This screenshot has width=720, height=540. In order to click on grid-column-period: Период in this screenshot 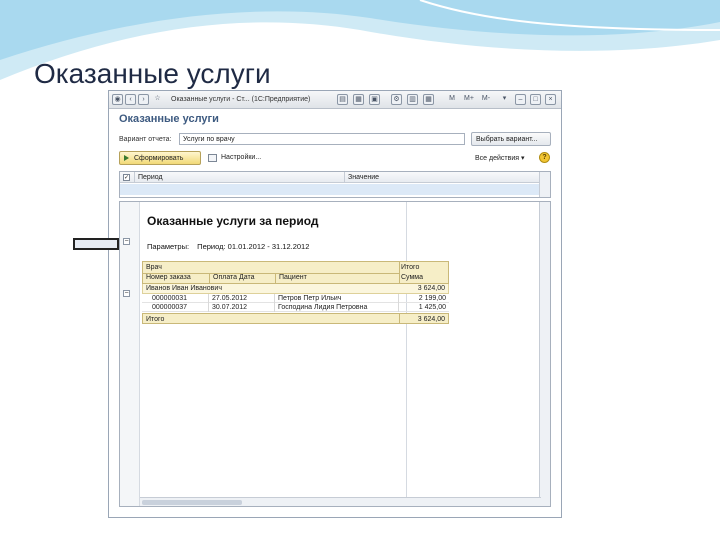, I will do `click(239, 177)`.